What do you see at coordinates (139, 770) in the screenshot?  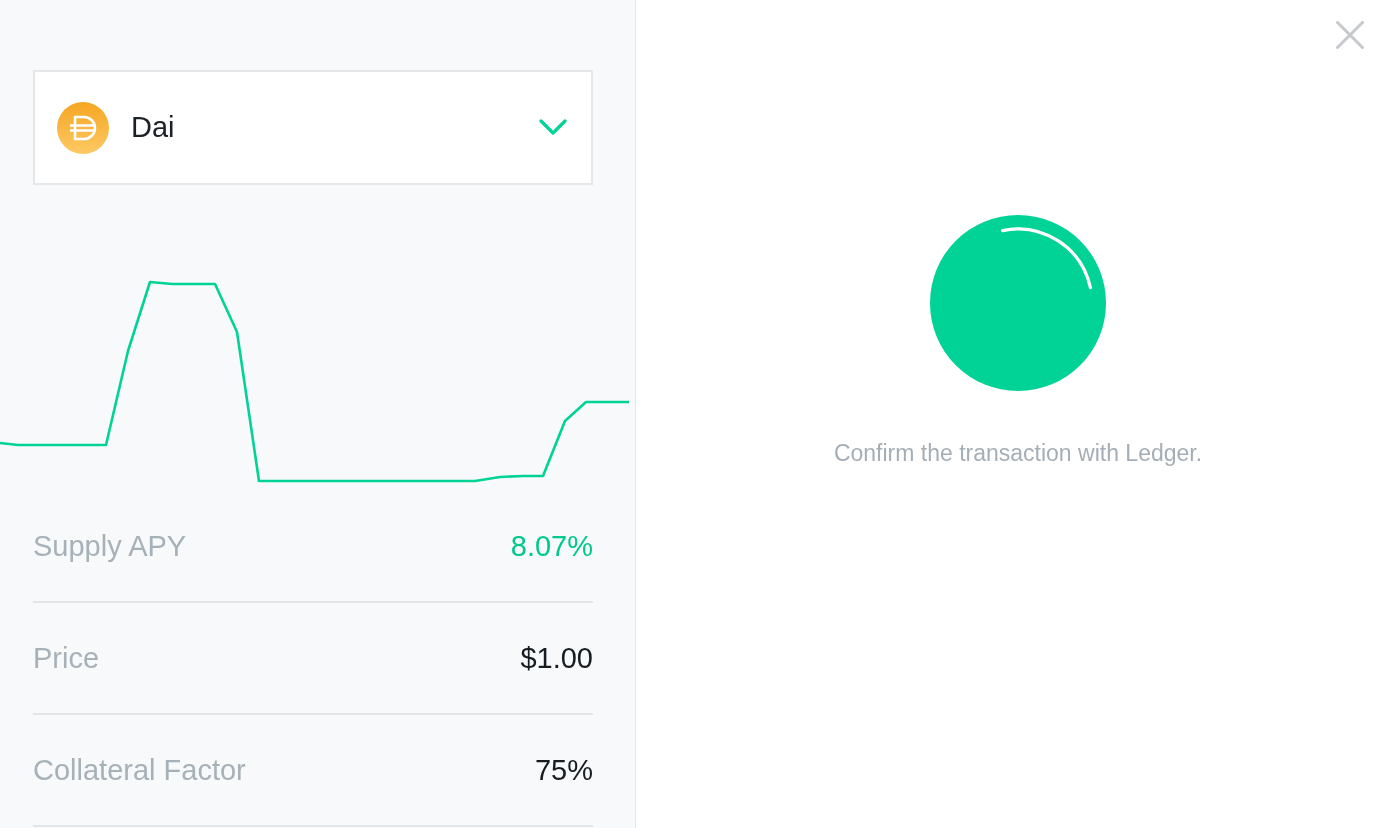 I see `stat-label: Collateral Factor` at bounding box center [139, 770].